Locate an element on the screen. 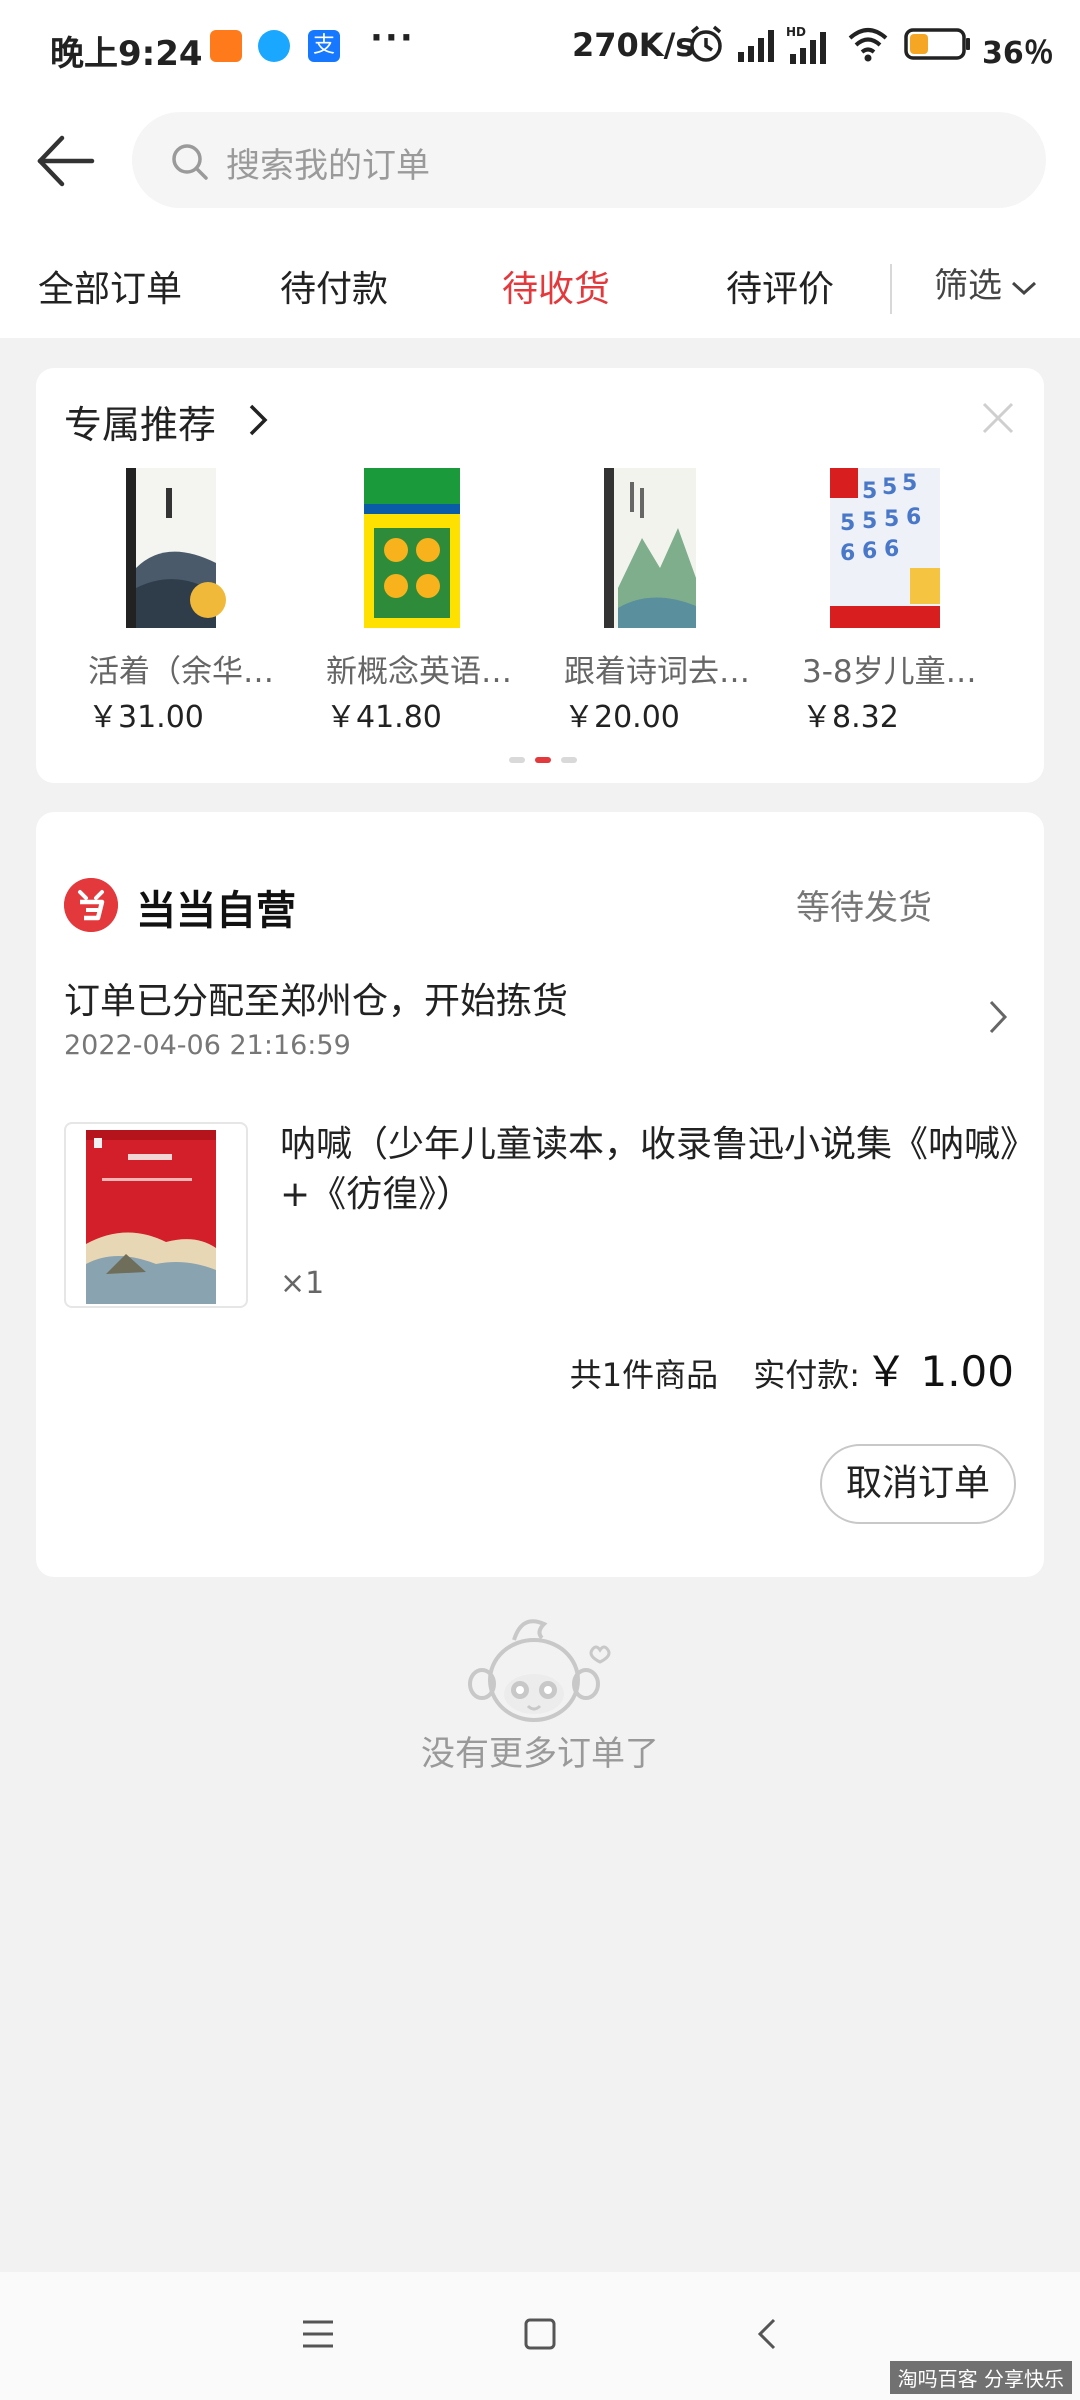 This screenshot has height=2400, width=1080. search-input: 搜索我的订单 is located at coordinates (589, 160).